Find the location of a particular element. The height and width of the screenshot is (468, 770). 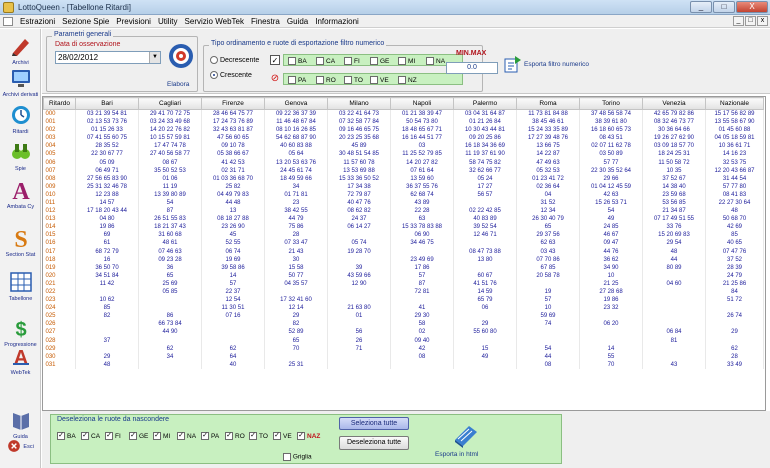

numbers-cell: 28 39 is located at coordinates (734, 267).